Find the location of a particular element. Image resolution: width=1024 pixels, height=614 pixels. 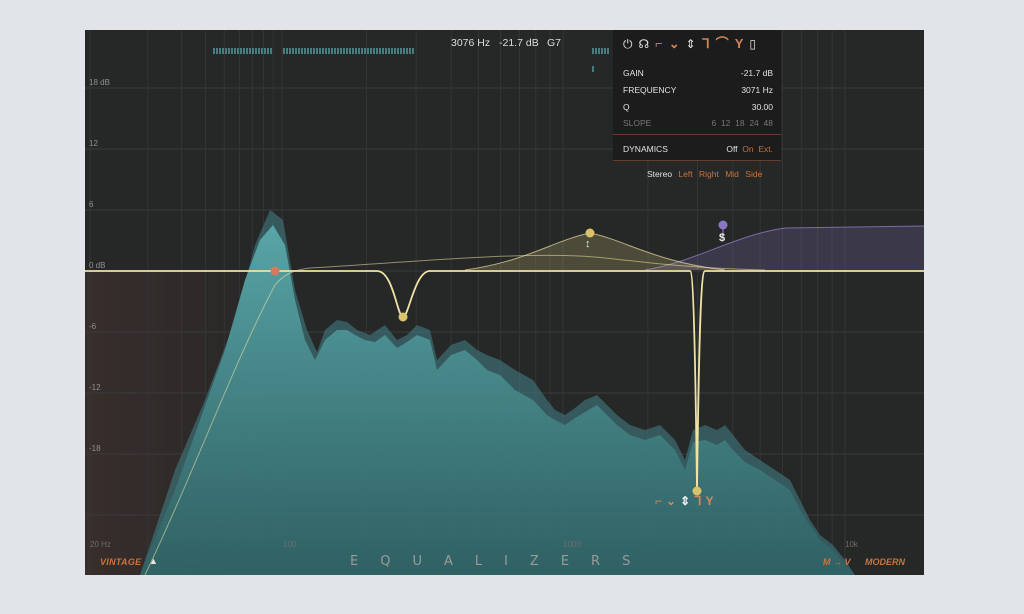

gain-row: GAIN -21.7 dB is located at coordinates (698, 73).